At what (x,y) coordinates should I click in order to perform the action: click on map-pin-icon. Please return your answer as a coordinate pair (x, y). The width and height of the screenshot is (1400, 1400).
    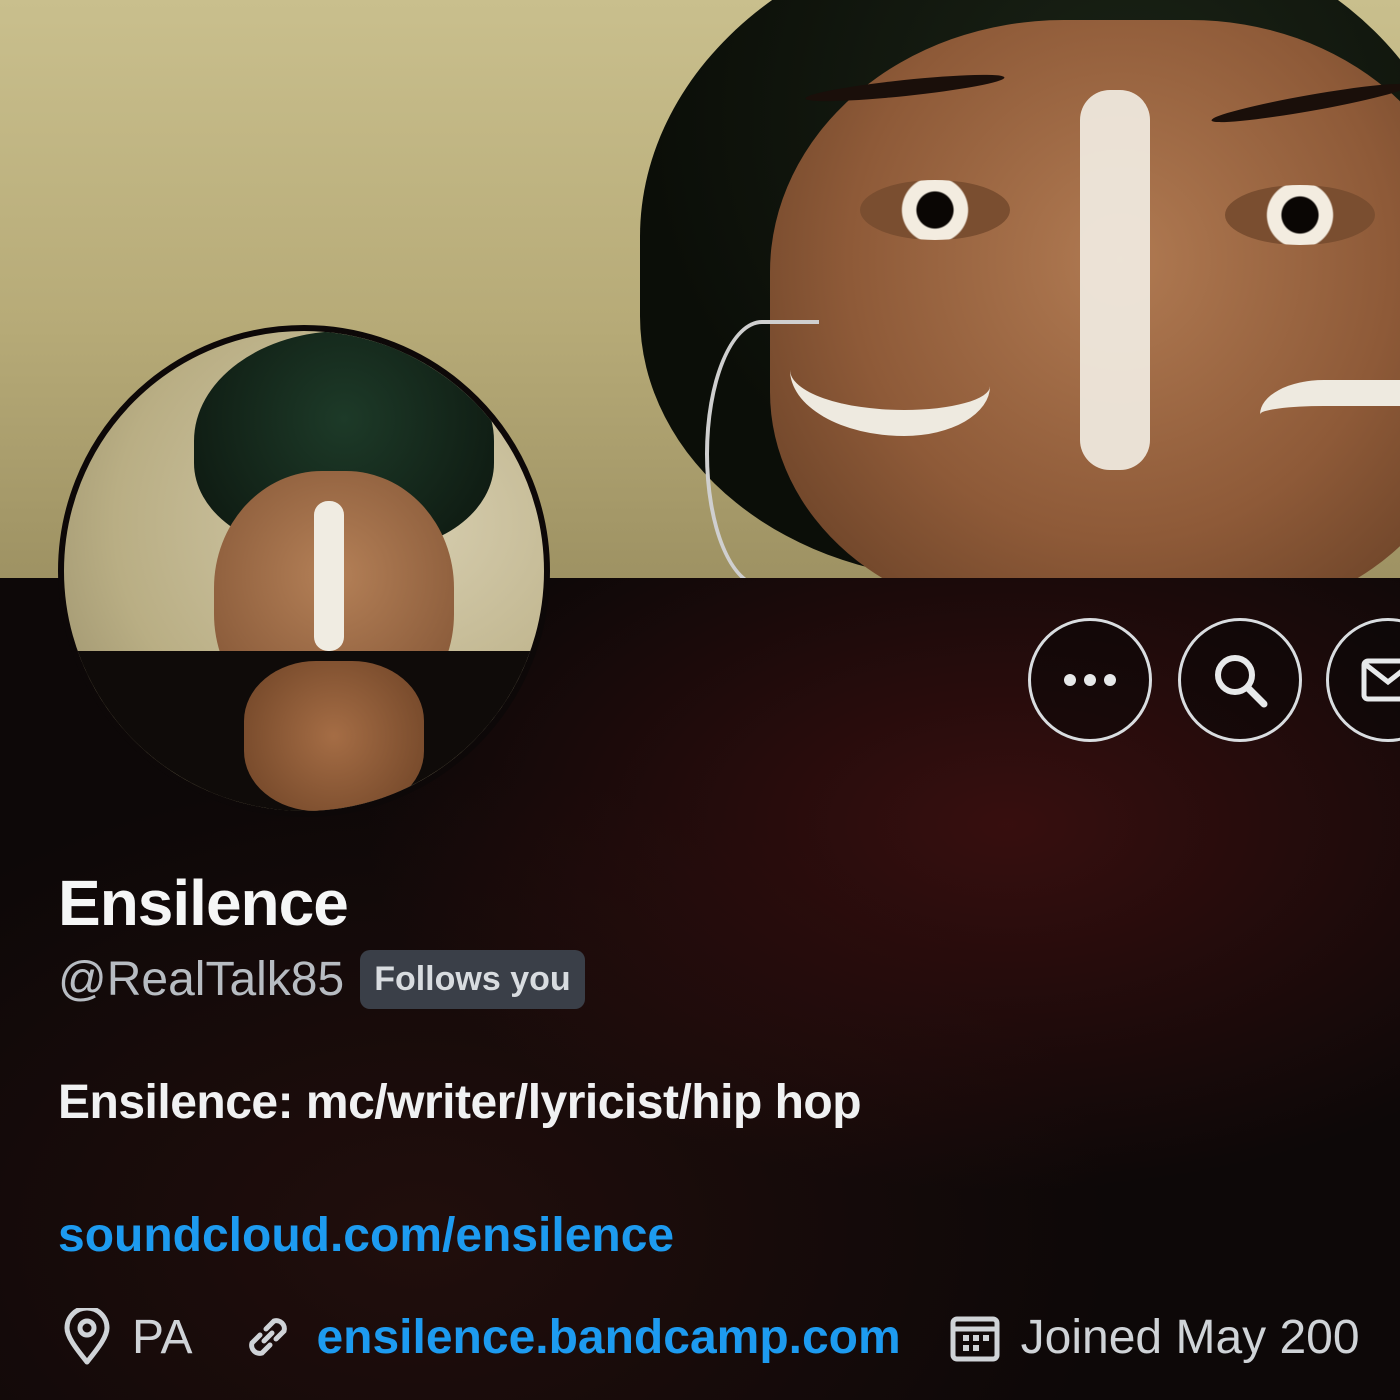
    Looking at the image, I should click on (87, 1336).